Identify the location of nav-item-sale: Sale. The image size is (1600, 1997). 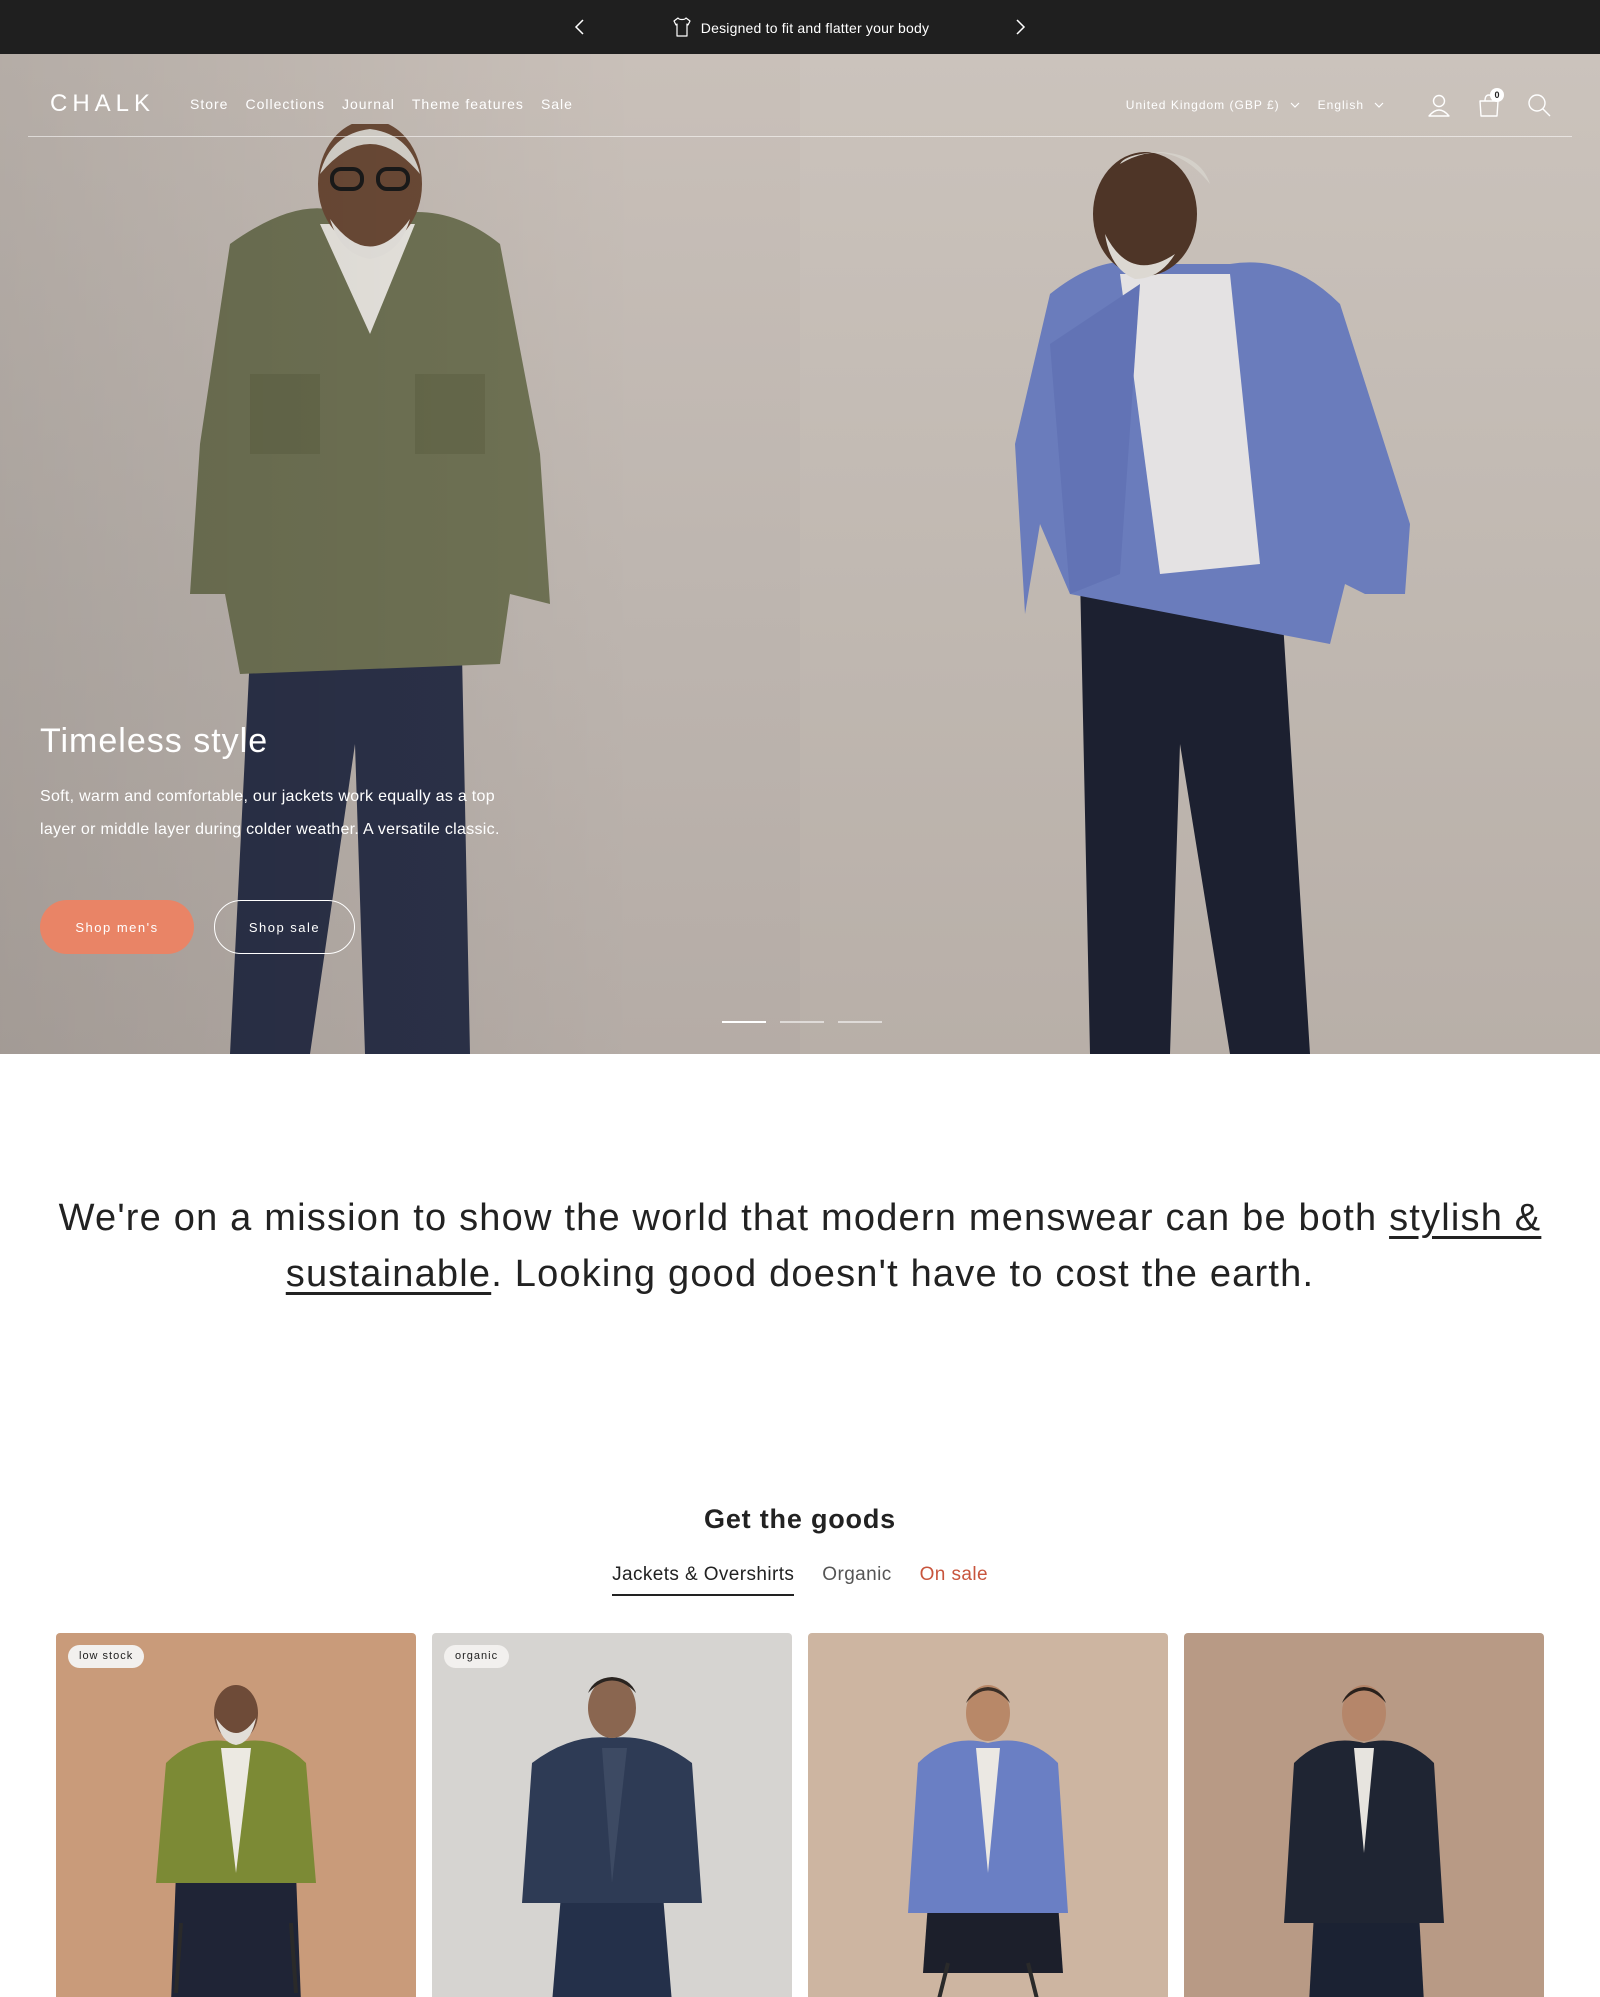
(557, 104).